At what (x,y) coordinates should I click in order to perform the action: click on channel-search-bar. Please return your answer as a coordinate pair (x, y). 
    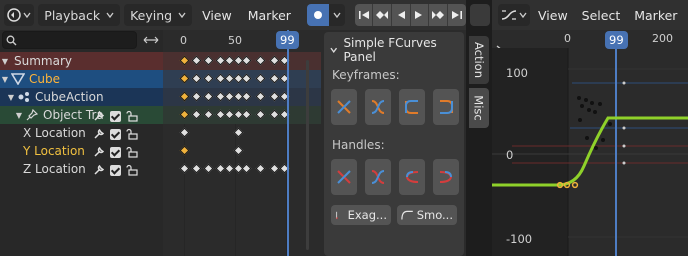
    Looking at the image, I should click on (81, 40).